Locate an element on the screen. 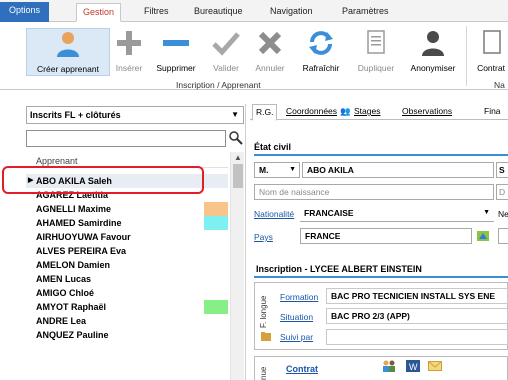  tab-observations: Observations is located at coordinates (427, 111).